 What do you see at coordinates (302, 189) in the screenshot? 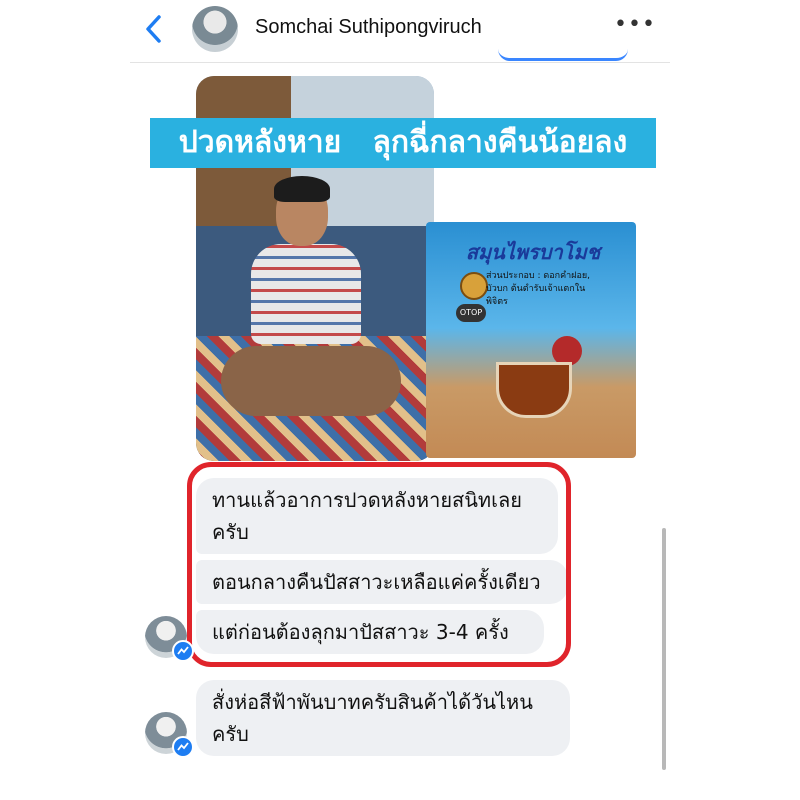
I see `photo-person-hair` at bounding box center [302, 189].